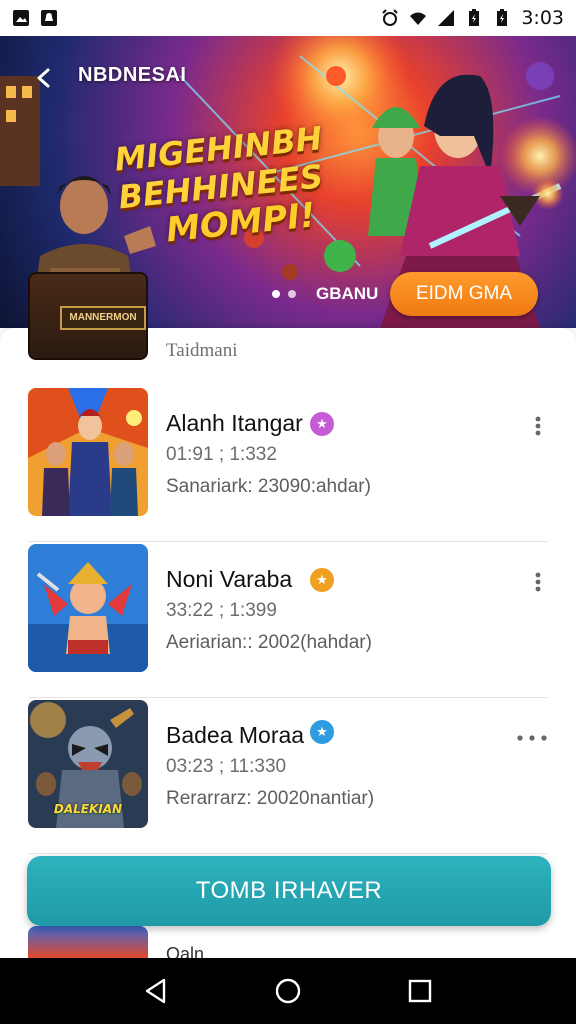 This screenshot has height=1024, width=576. What do you see at coordinates (49, 18) in the screenshot?
I see `notification-icon` at bounding box center [49, 18].